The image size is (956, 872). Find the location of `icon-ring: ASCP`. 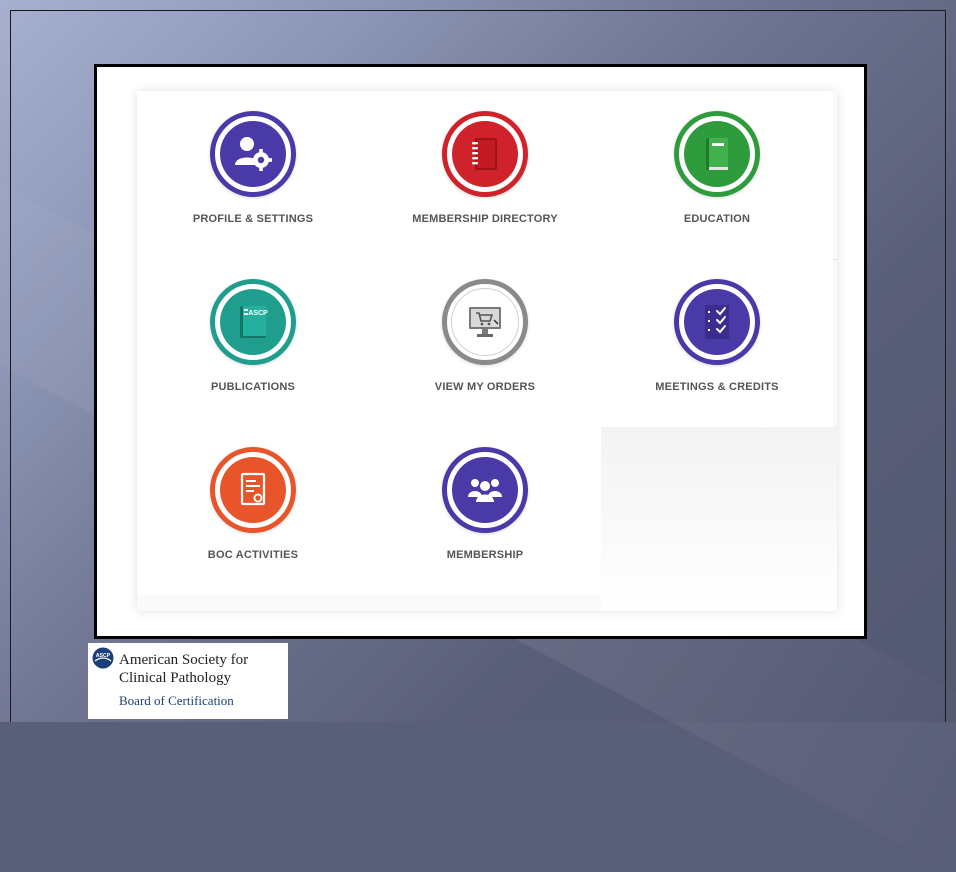

icon-ring: ASCP is located at coordinates (253, 322).